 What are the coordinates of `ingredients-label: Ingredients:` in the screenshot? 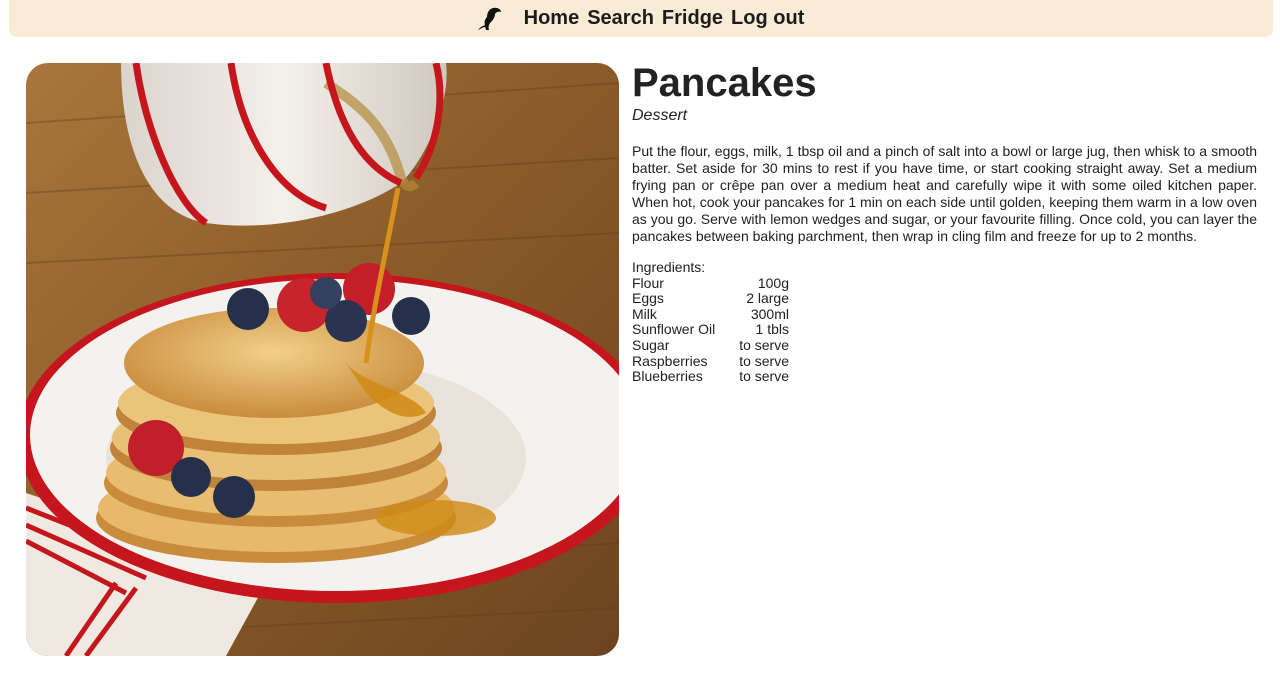 It's located at (669, 267).